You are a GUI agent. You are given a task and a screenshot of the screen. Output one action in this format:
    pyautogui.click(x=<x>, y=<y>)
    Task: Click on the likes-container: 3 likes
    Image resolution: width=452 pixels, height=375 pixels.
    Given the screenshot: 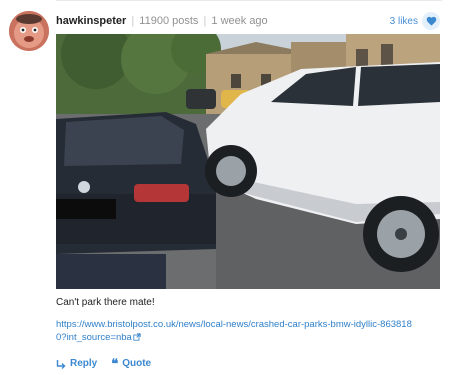 What is the action you would take?
    pyautogui.click(x=415, y=21)
    